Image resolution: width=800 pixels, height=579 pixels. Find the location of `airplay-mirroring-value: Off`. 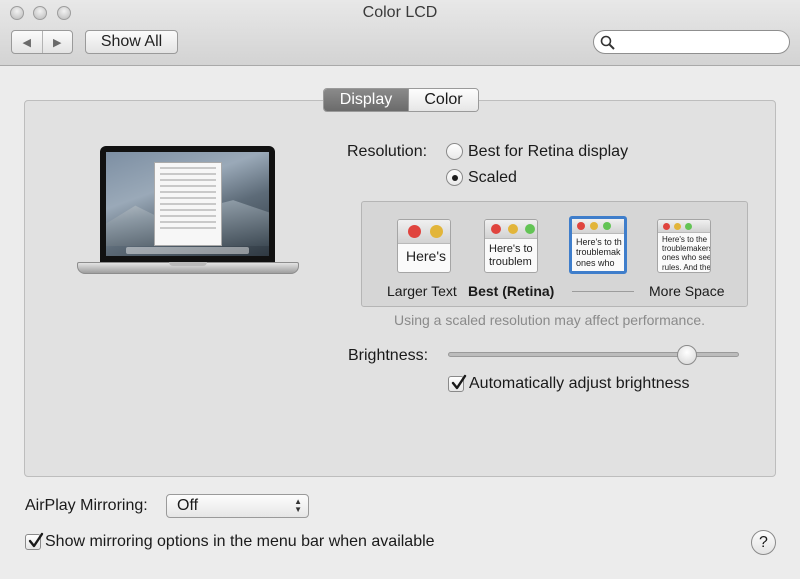

airplay-mirroring-value: Off is located at coordinates (188, 505).